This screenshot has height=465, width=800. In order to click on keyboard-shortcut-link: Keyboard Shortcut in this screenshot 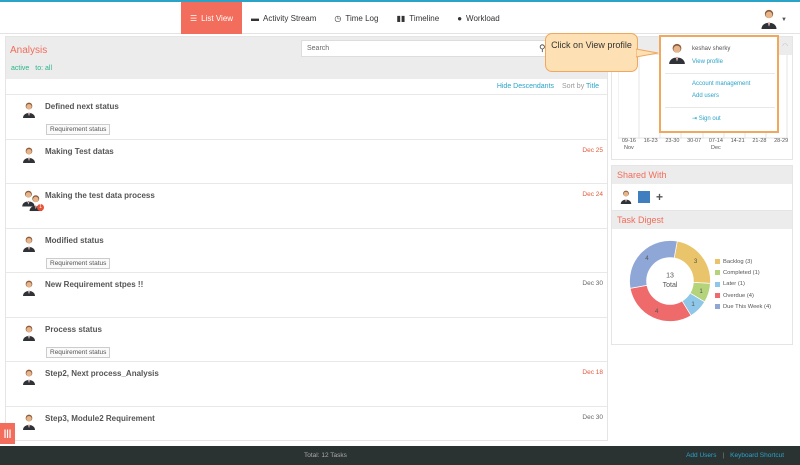, I will do `click(757, 455)`.